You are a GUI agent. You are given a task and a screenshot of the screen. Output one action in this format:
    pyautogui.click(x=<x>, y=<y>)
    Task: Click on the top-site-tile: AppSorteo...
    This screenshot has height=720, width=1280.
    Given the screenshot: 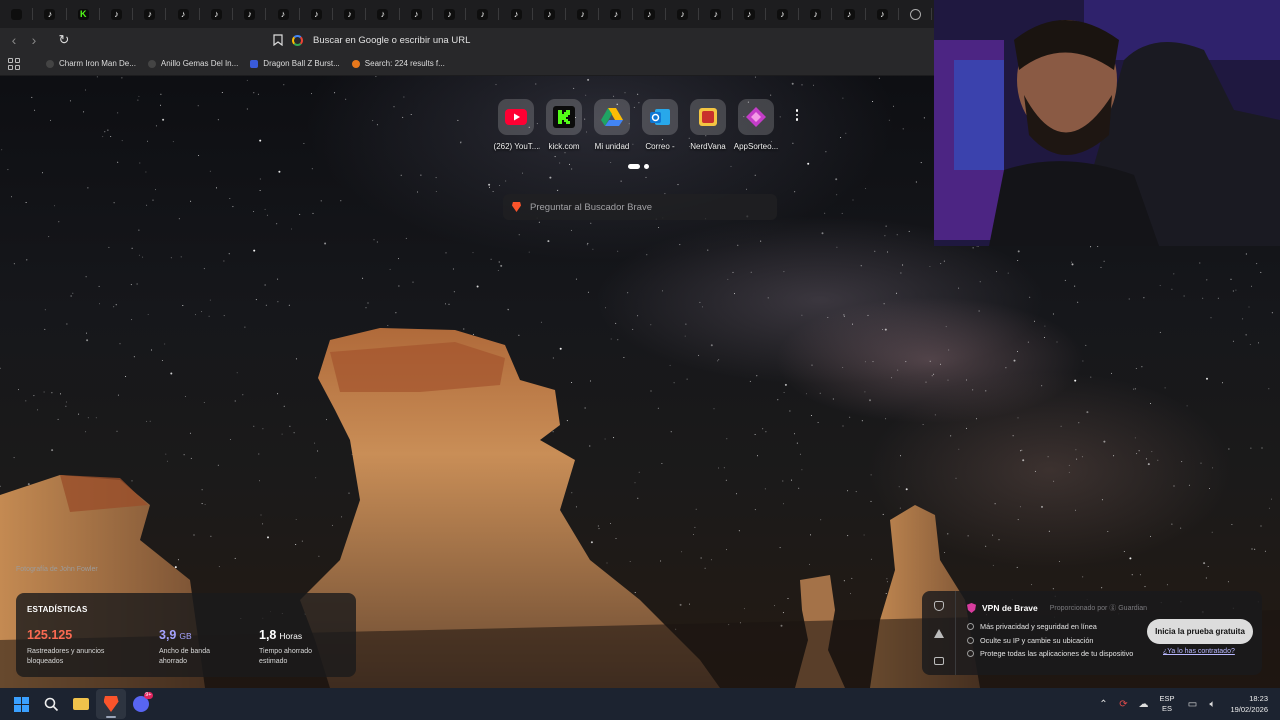 What is the action you would take?
    pyautogui.click(x=756, y=125)
    